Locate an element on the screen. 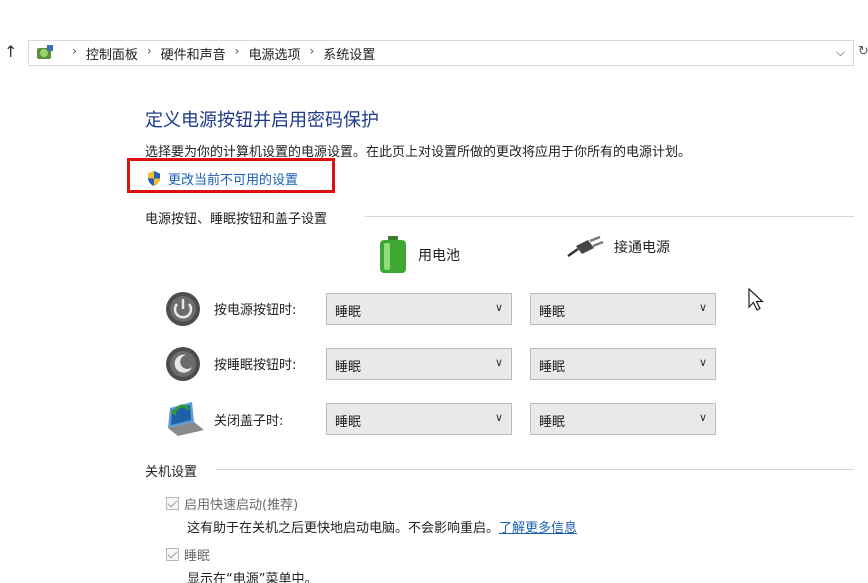 The width and height of the screenshot is (868, 583). breadcrumb: › 控制面板 › 硬件和声音 › 电源选项 › 系统设置 is located at coordinates (219, 53).